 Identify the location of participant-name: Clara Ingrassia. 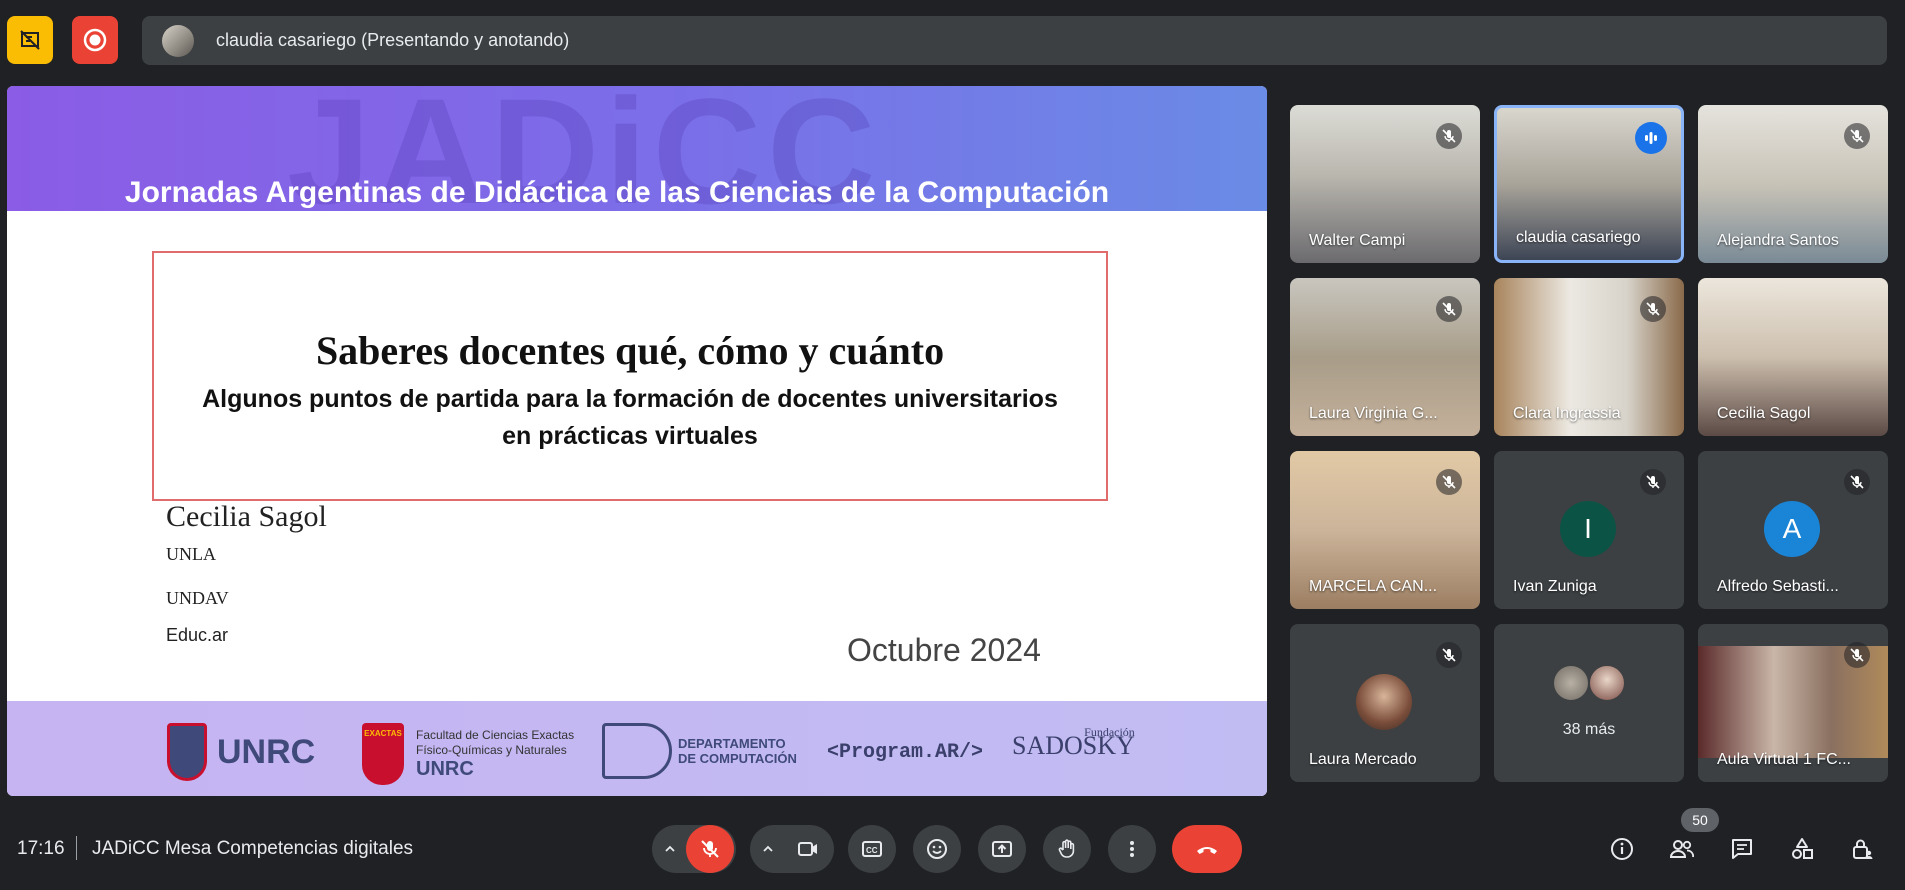
(1567, 413).